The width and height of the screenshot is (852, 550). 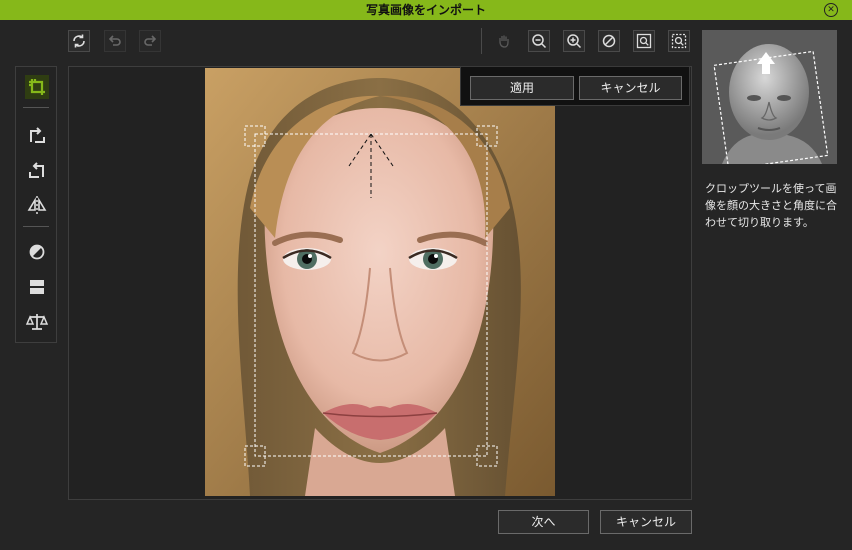 I want to click on popup-cancel-button: キャンセル, so click(x=630, y=88).